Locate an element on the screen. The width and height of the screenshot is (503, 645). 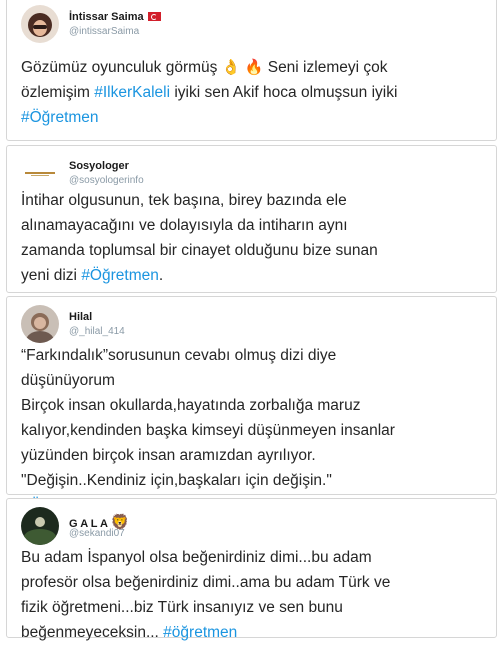
fire-emoji-icon: 🔥 is located at coordinates (254, 67).